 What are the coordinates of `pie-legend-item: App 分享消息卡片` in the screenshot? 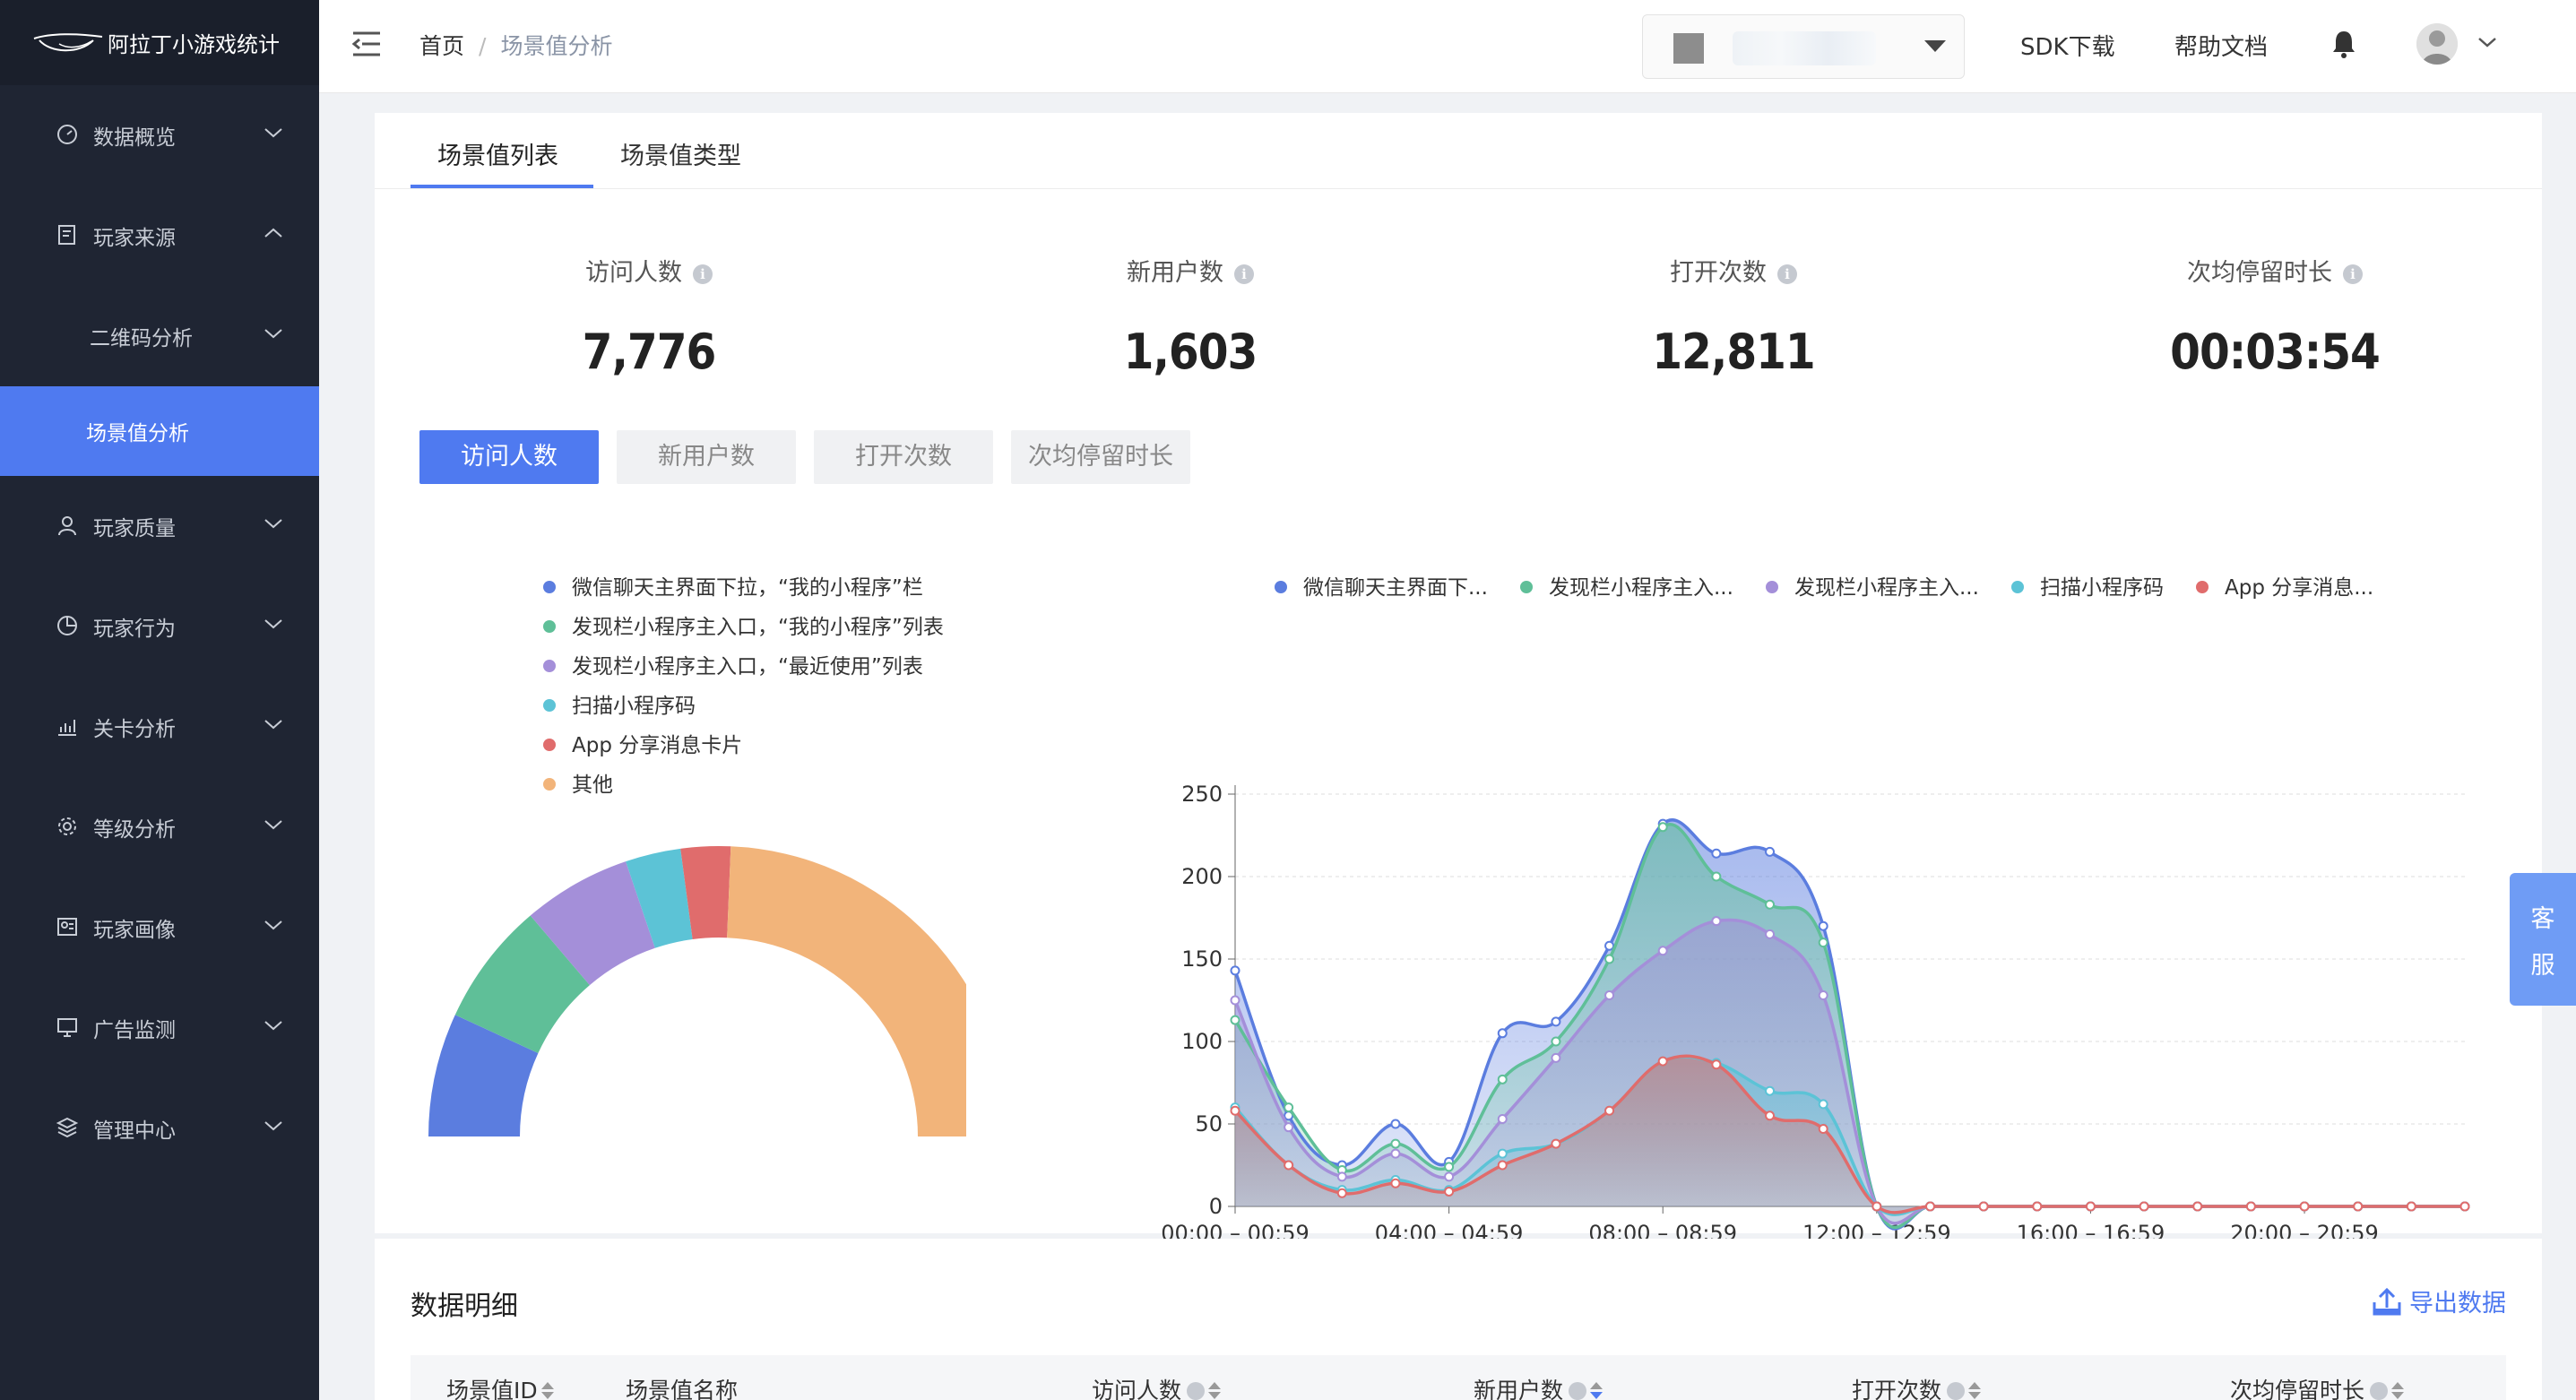 It's located at (642, 743).